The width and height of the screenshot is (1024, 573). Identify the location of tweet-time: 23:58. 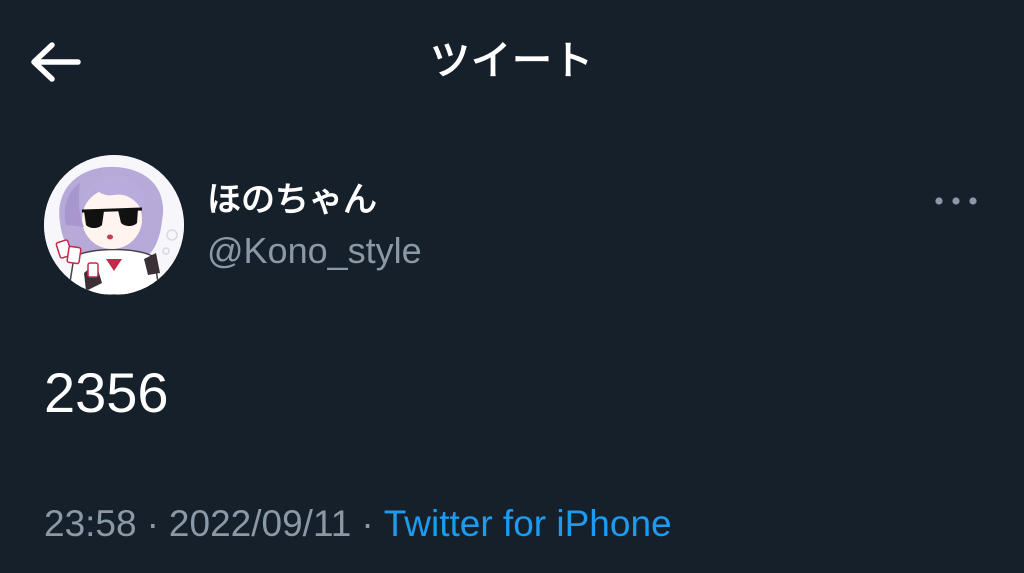
(90, 523).